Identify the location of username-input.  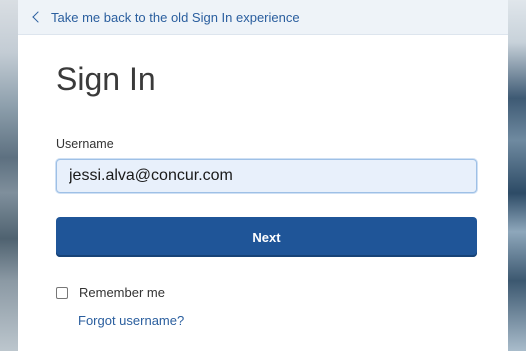
(266, 176).